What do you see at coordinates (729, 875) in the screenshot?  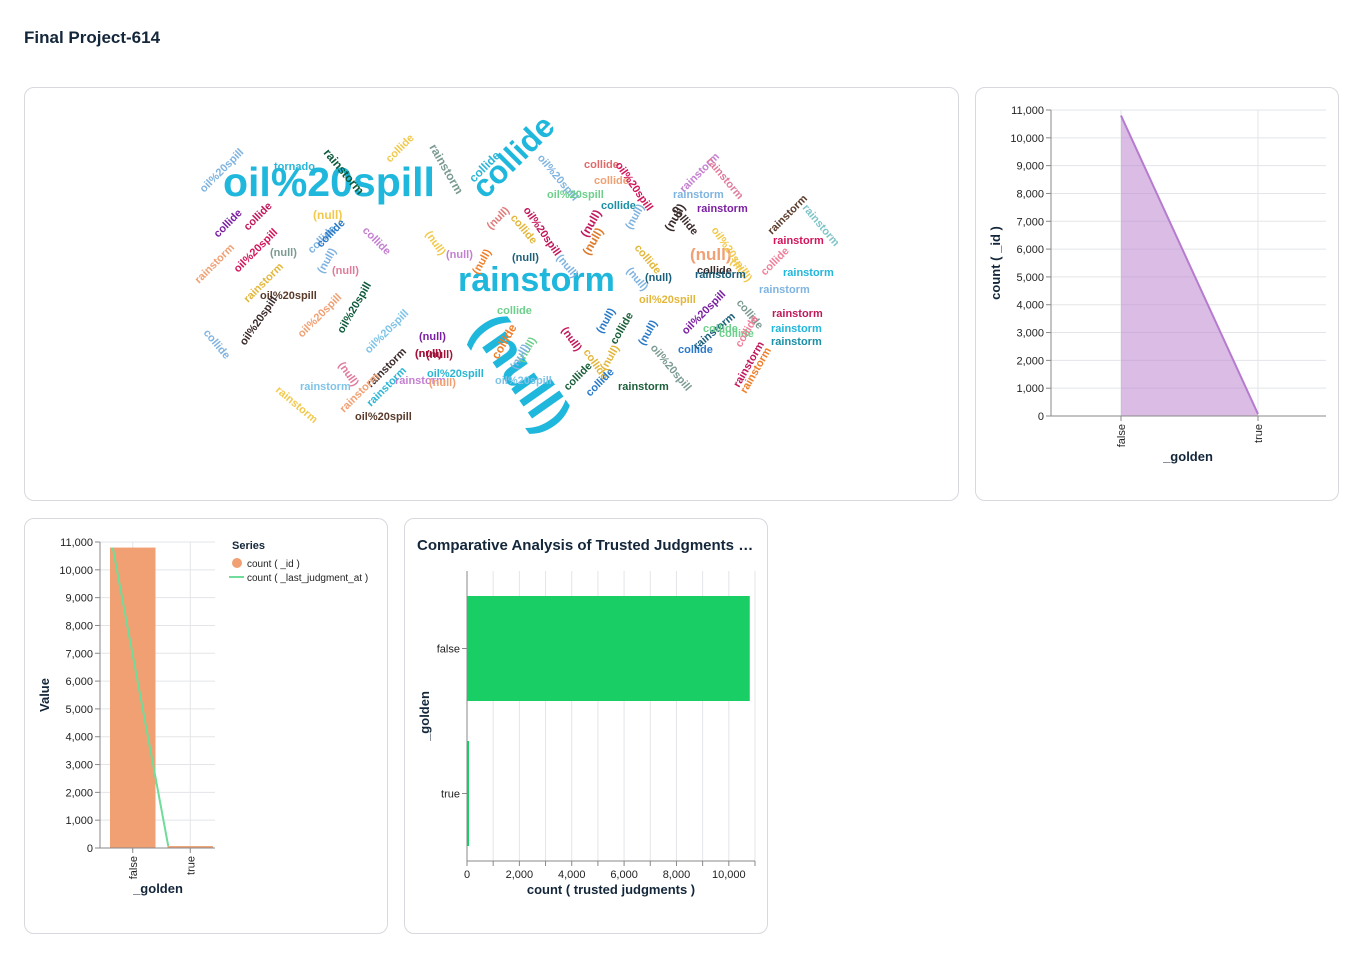 I see `x-tick-label: 10,000` at bounding box center [729, 875].